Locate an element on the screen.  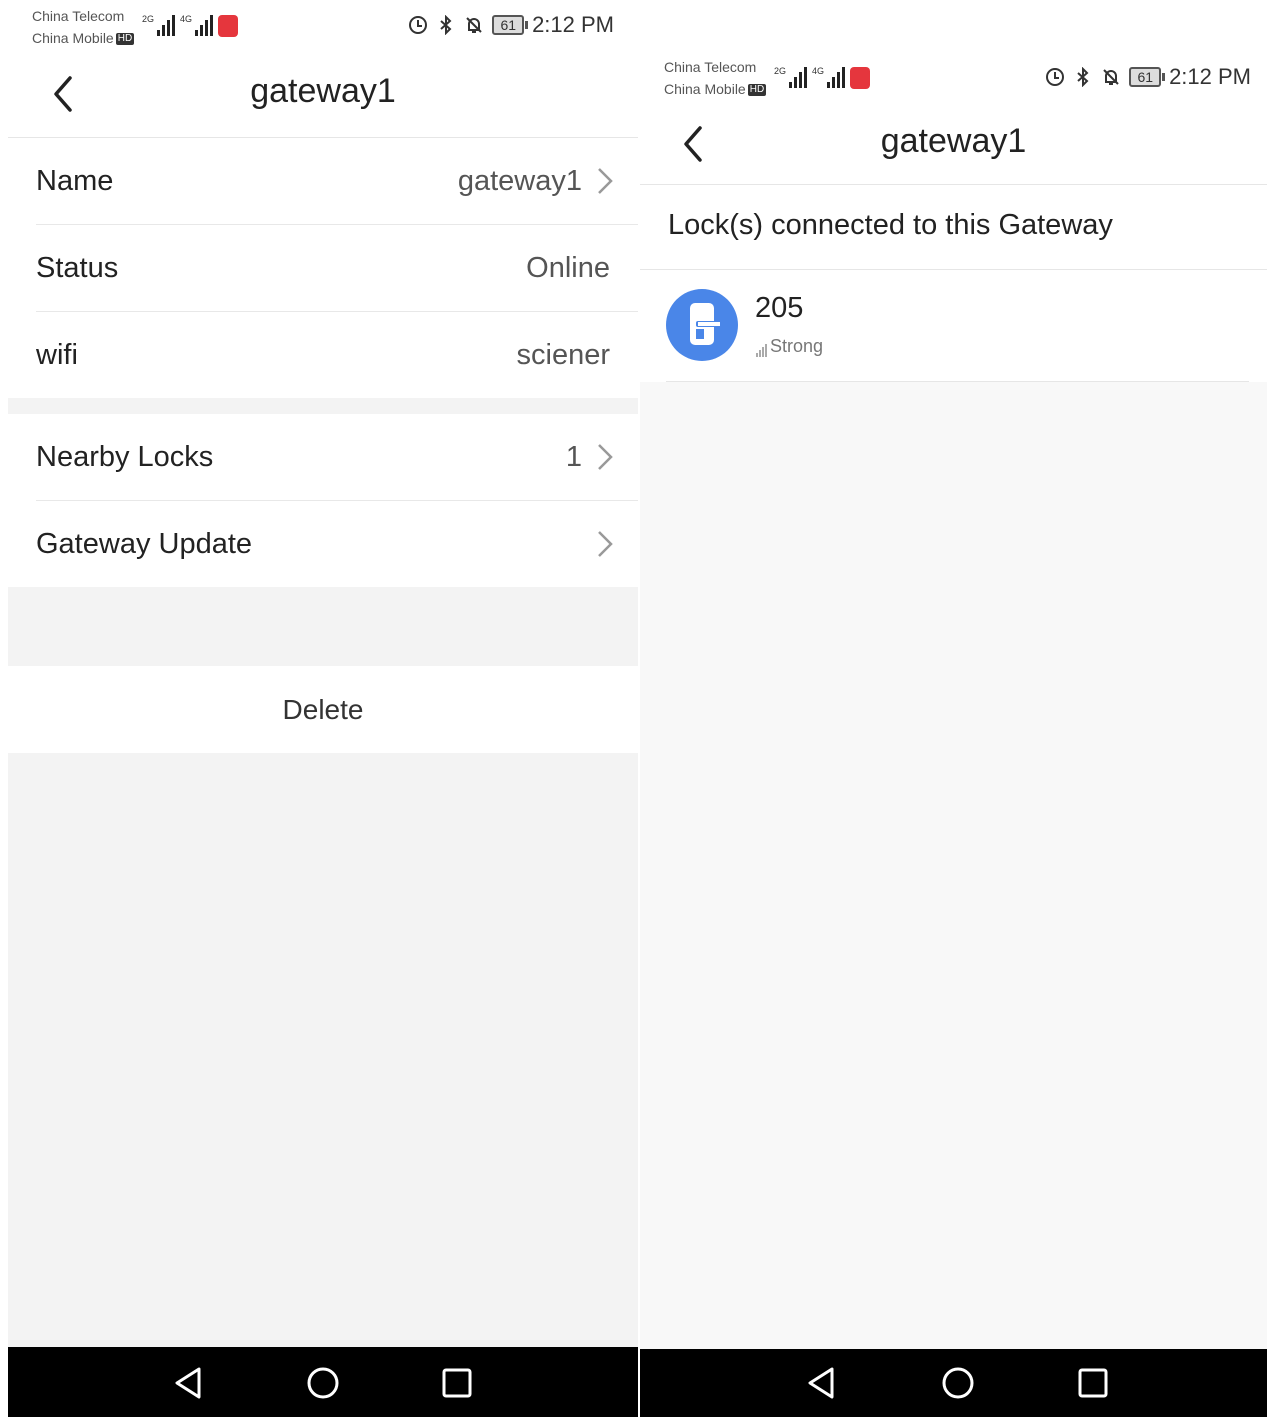
gateway-info-group: Name gateway1 Status Online wifi sciener is located at coordinates (323, 268).